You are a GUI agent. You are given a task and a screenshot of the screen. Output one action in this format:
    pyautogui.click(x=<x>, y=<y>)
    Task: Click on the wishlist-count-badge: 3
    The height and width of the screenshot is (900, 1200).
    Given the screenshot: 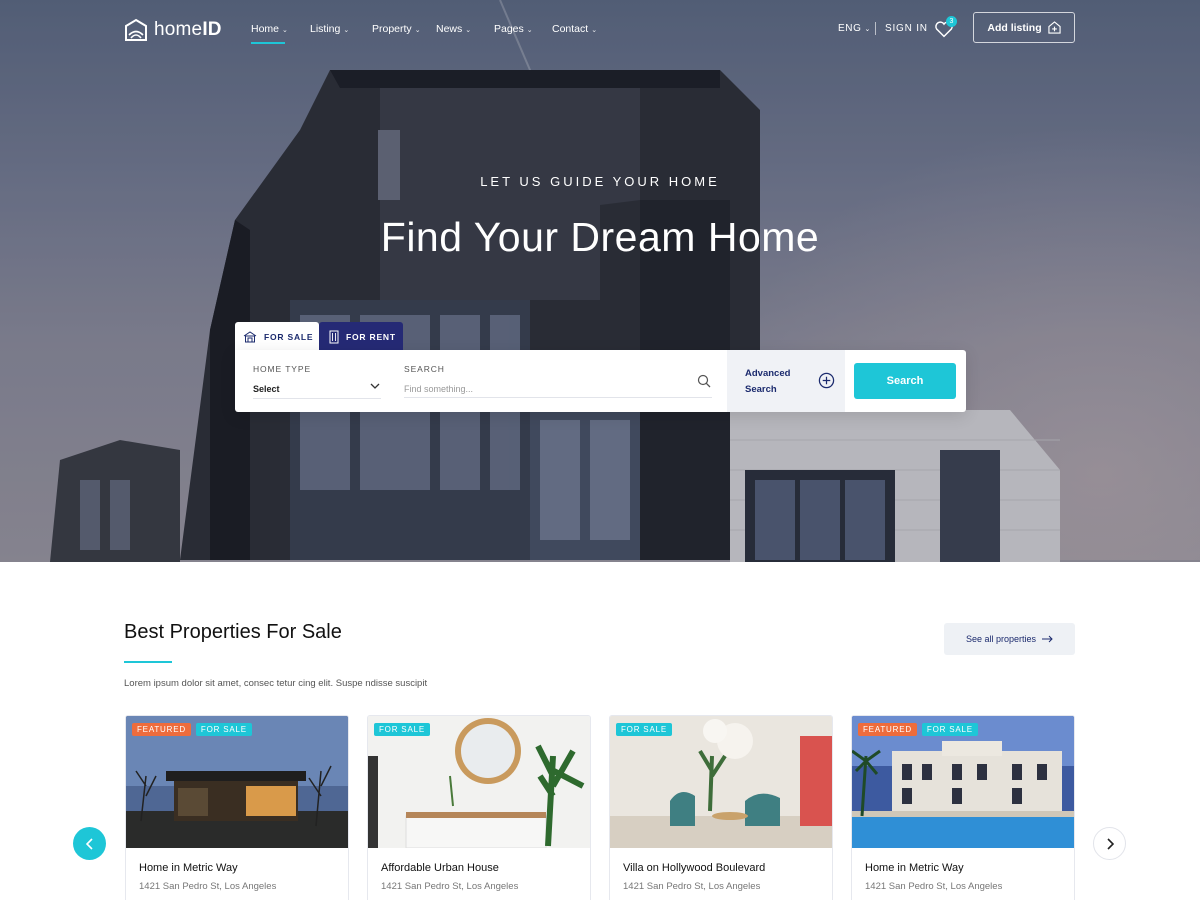 What is the action you would take?
    pyautogui.click(x=951, y=21)
    